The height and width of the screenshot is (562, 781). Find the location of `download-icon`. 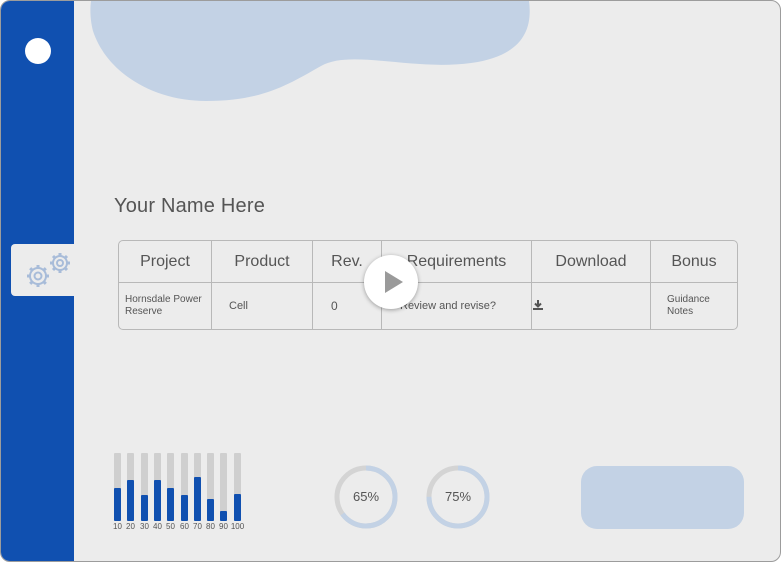

download-icon is located at coordinates (538, 305).